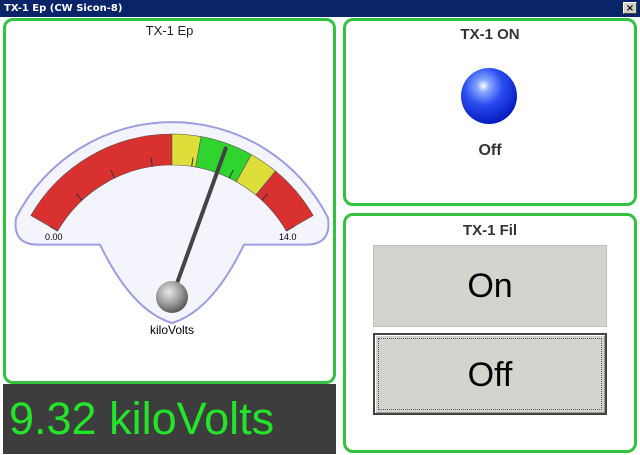  What do you see at coordinates (172, 330) in the screenshot?
I see `gauge-unit-label: kiloVolts` at bounding box center [172, 330].